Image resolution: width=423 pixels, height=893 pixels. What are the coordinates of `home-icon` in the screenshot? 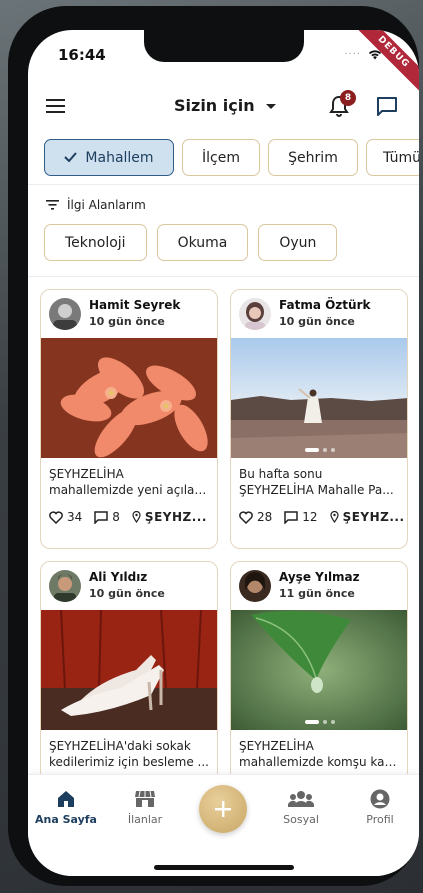 It's located at (66, 799).